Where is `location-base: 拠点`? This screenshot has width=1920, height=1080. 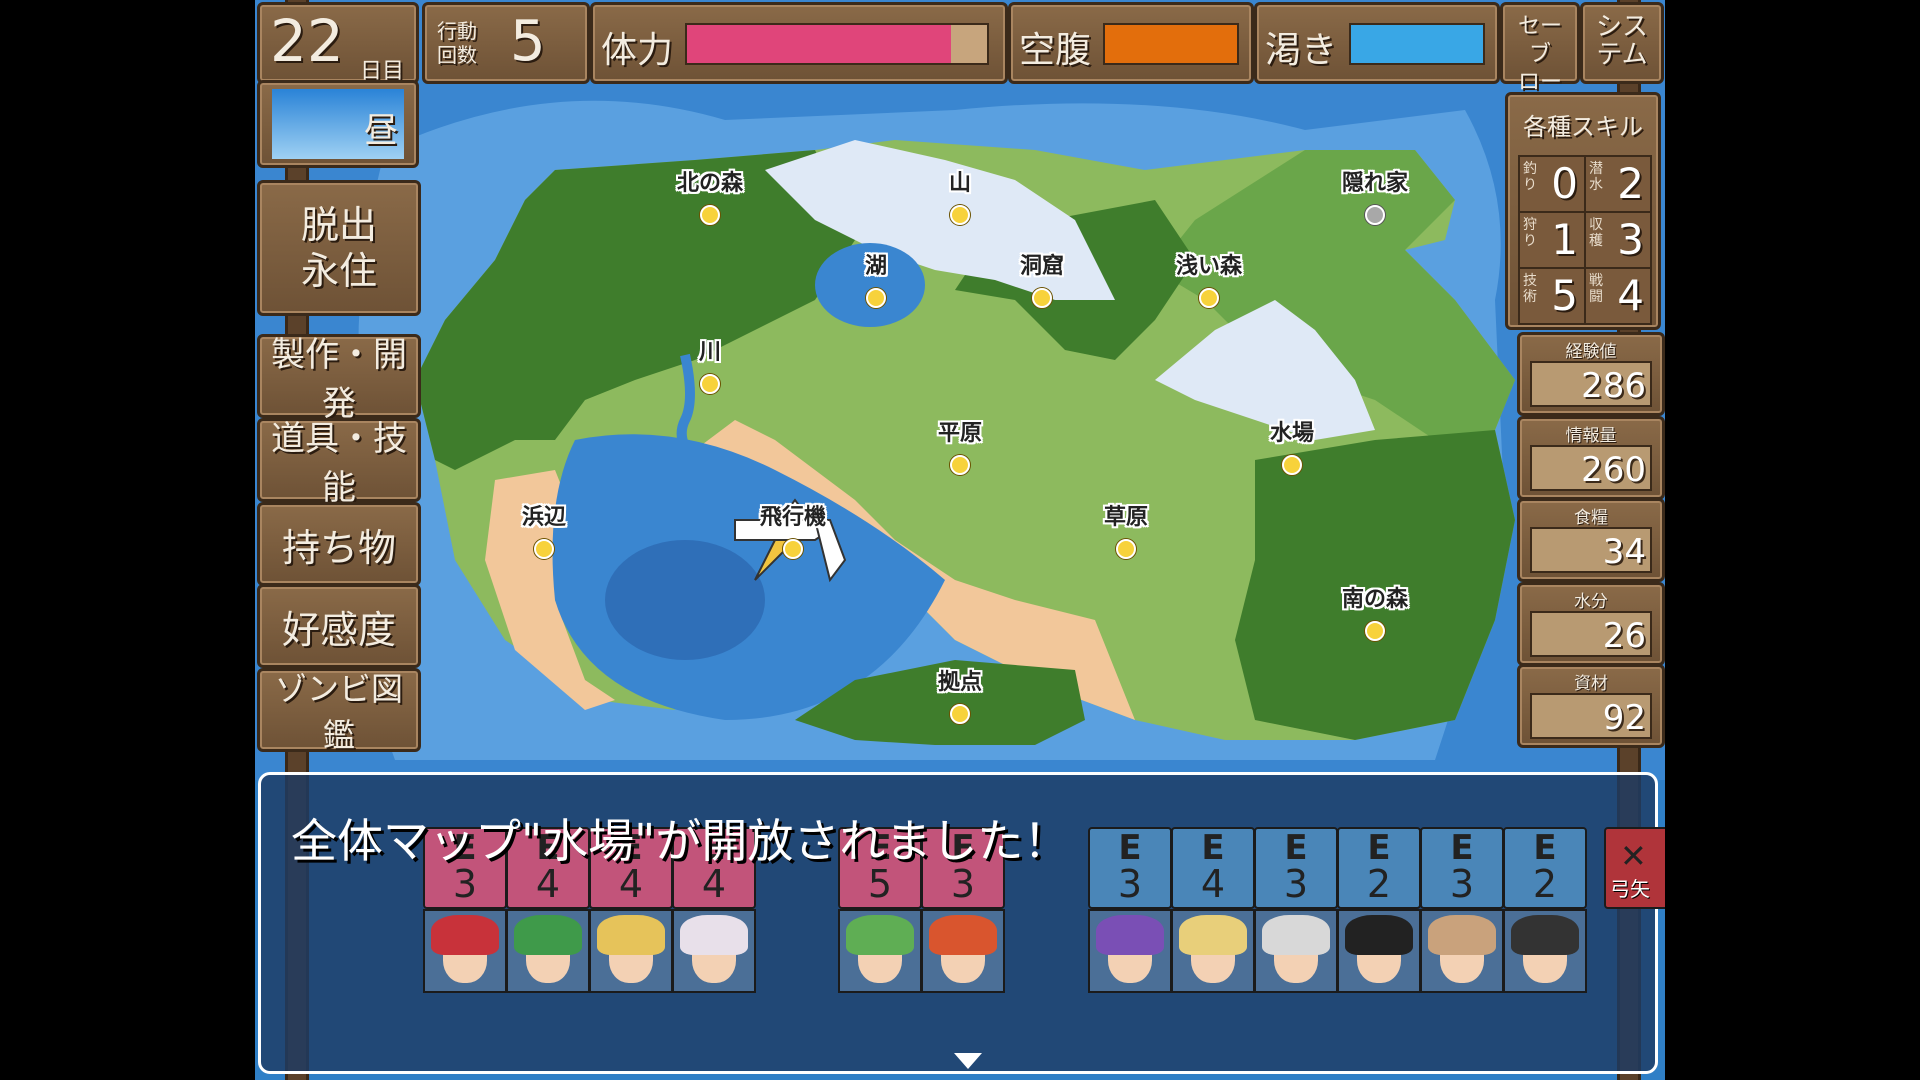
location-base: 拠点 is located at coordinates (960, 694).